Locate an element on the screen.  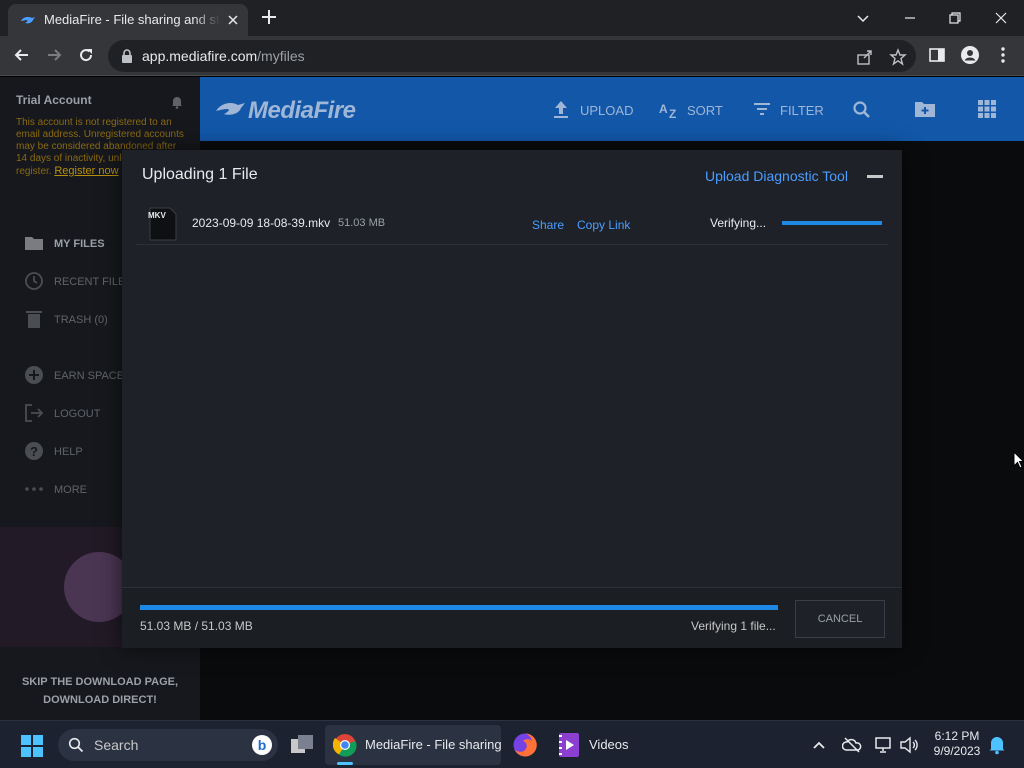
svg-text: b is located at coordinates (262, 745).